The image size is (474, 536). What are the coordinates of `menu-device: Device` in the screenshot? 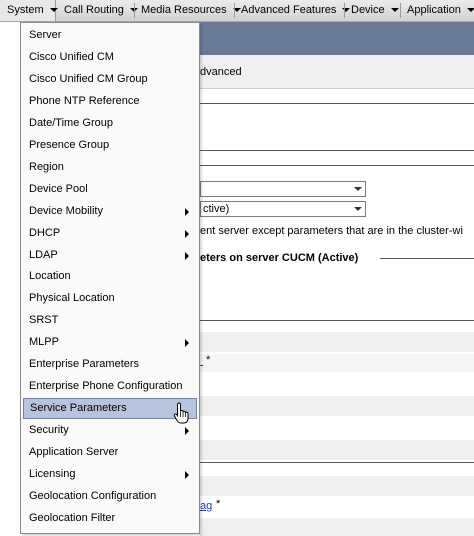 It's located at (375, 10).